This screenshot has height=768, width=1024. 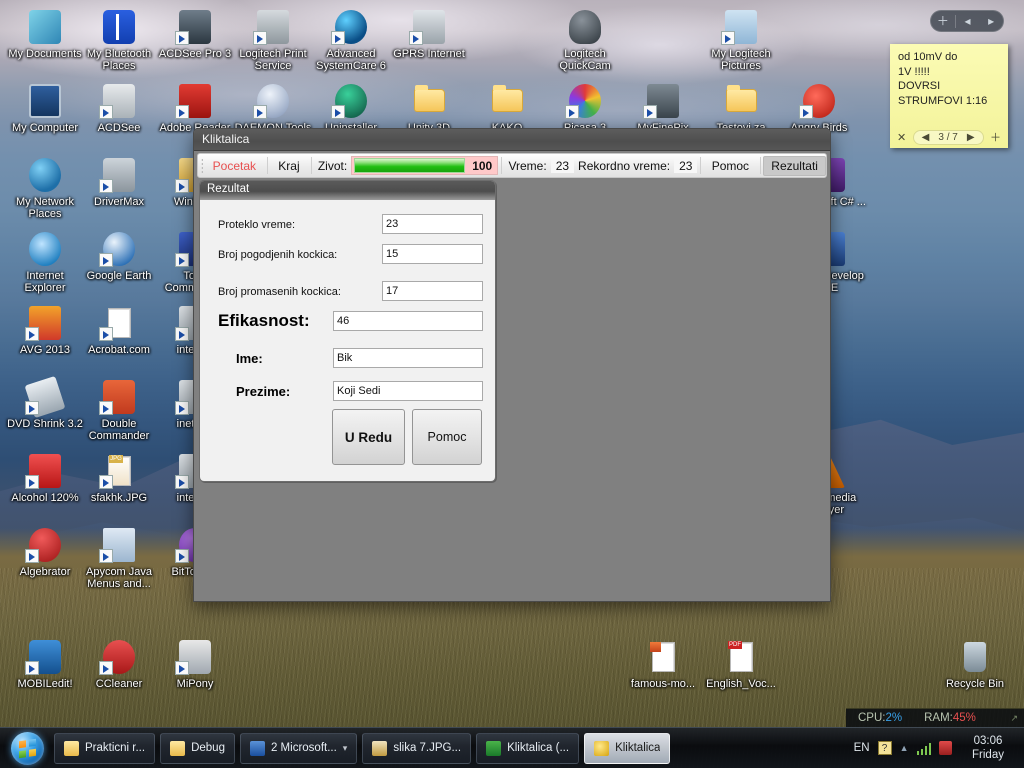 I want to click on misses-field: 17, so click(x=432, y=291).